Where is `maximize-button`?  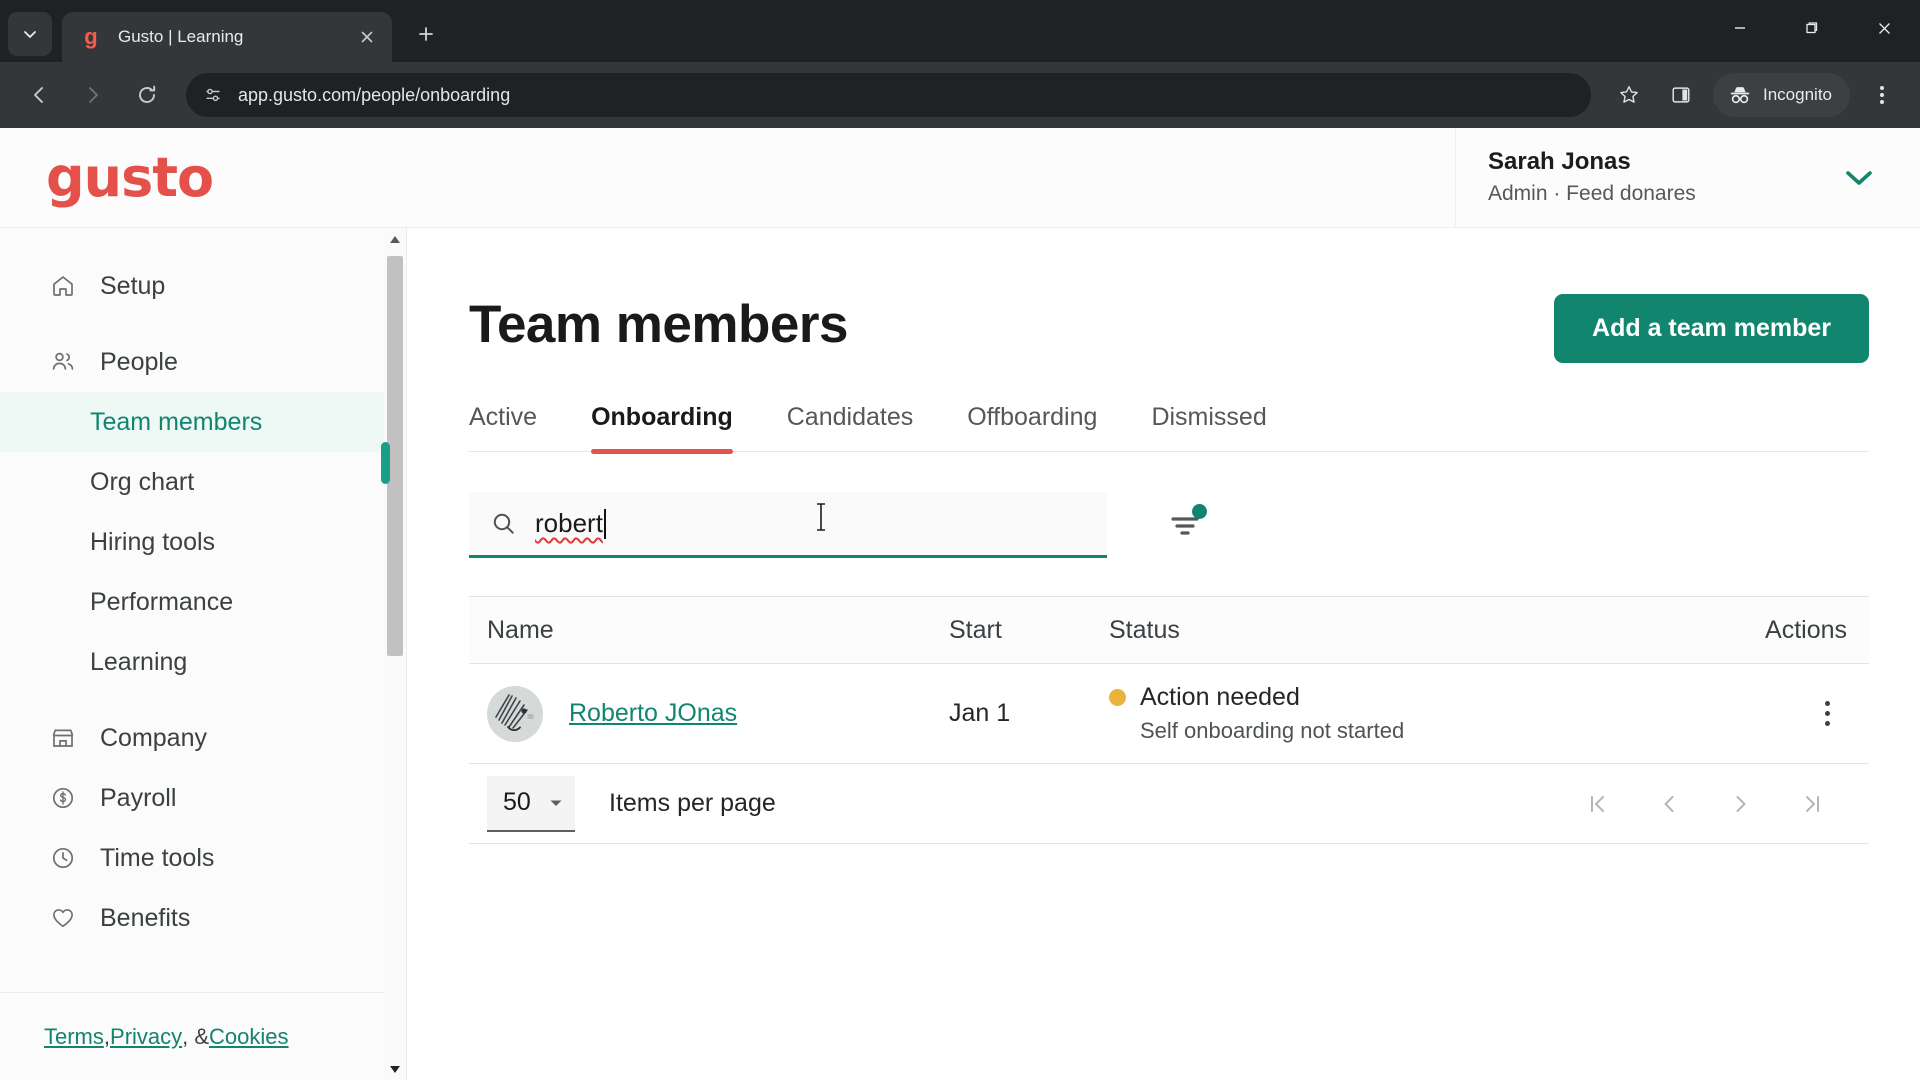
maximize-button is located at coordinates (1812, 28).